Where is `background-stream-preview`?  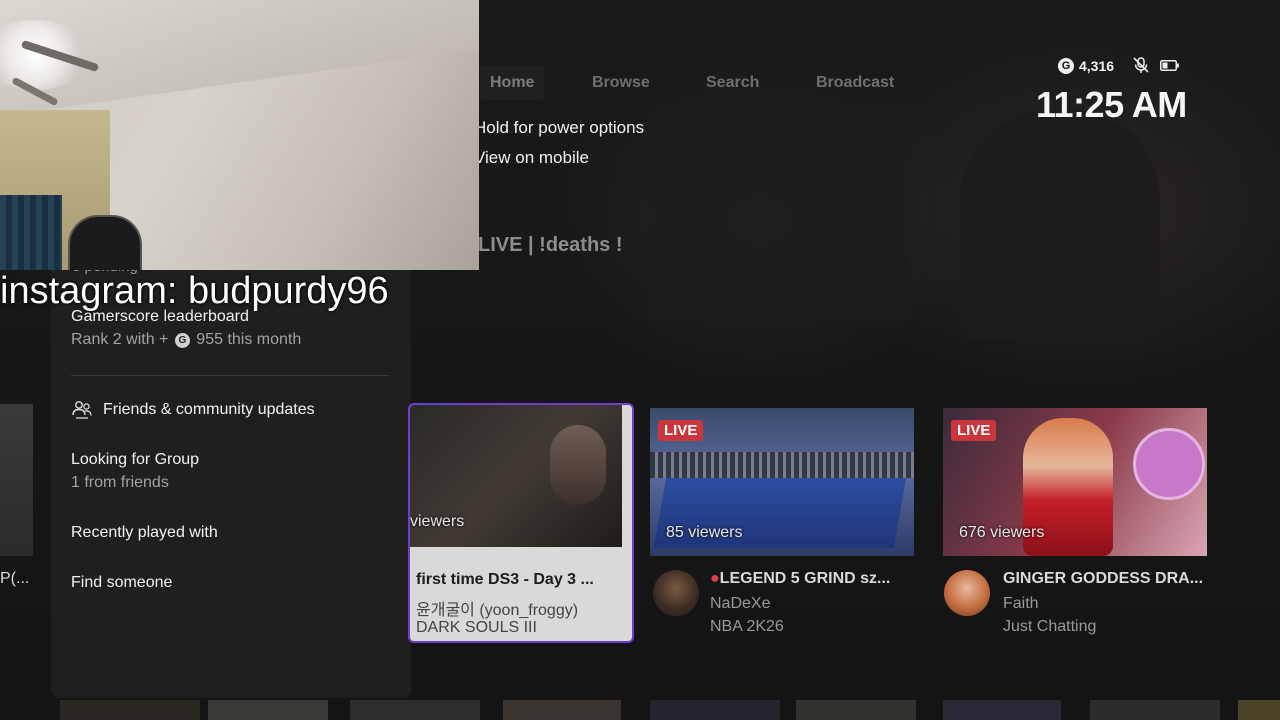 background-stream-preview is located at coordinates (780, 215).